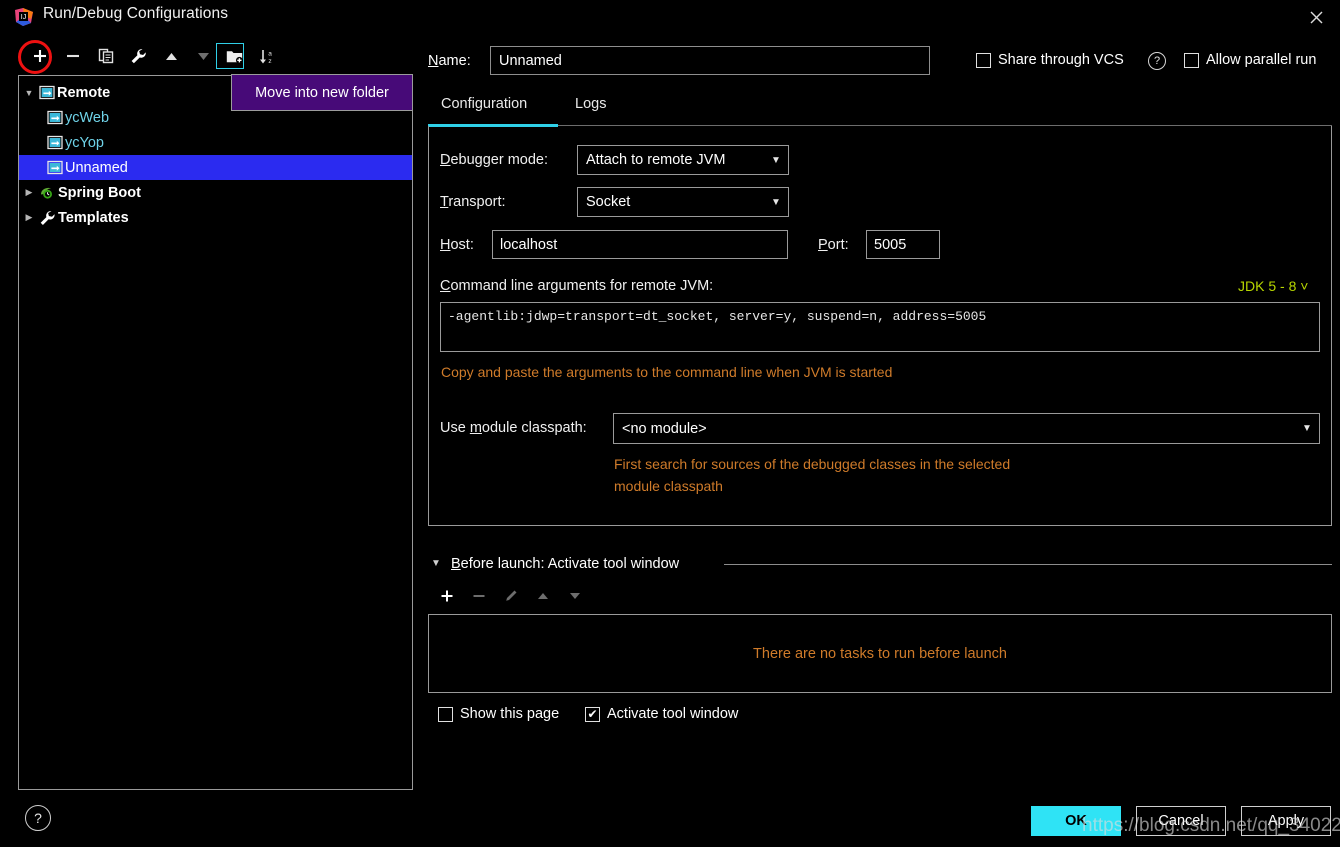  What do you see at coordinates (203, 56) in the screenshot?
I see `move-down-button` at bounding box center [203, 56].